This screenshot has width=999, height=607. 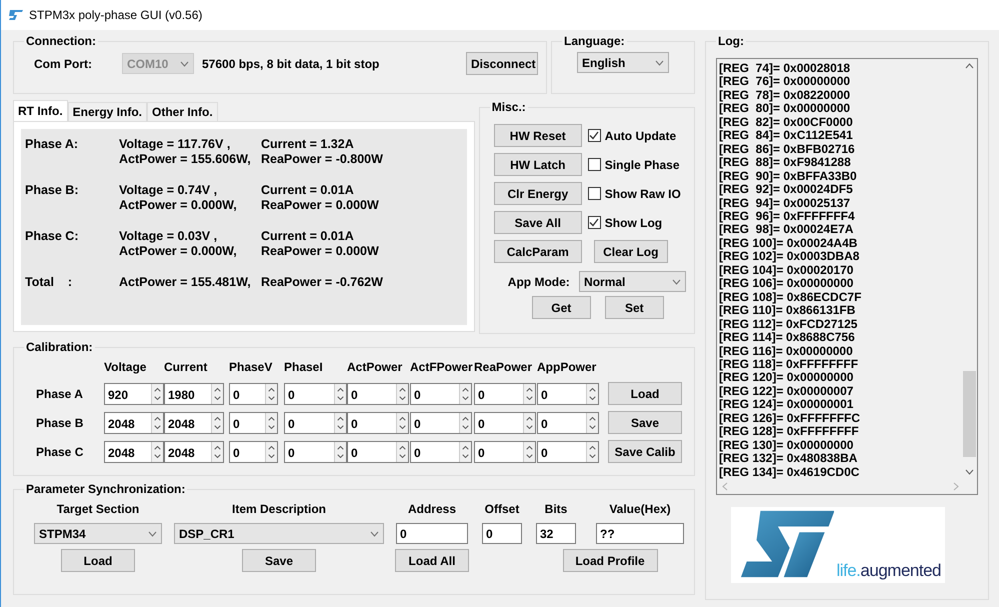 I want to click on sync-button: Load, so click(x=98, y=560).